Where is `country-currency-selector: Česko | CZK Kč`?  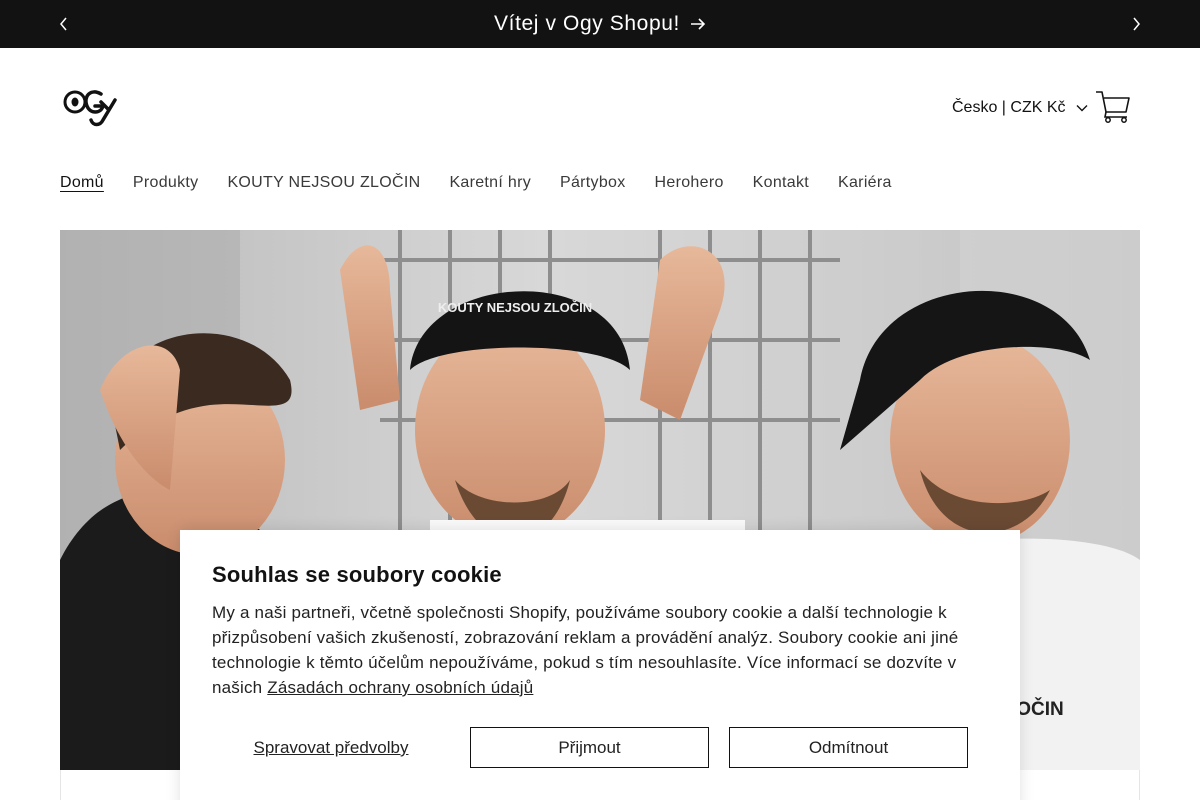 country-currency-selector: Česko | CZK Kč is located at coordinates (1020, 108).